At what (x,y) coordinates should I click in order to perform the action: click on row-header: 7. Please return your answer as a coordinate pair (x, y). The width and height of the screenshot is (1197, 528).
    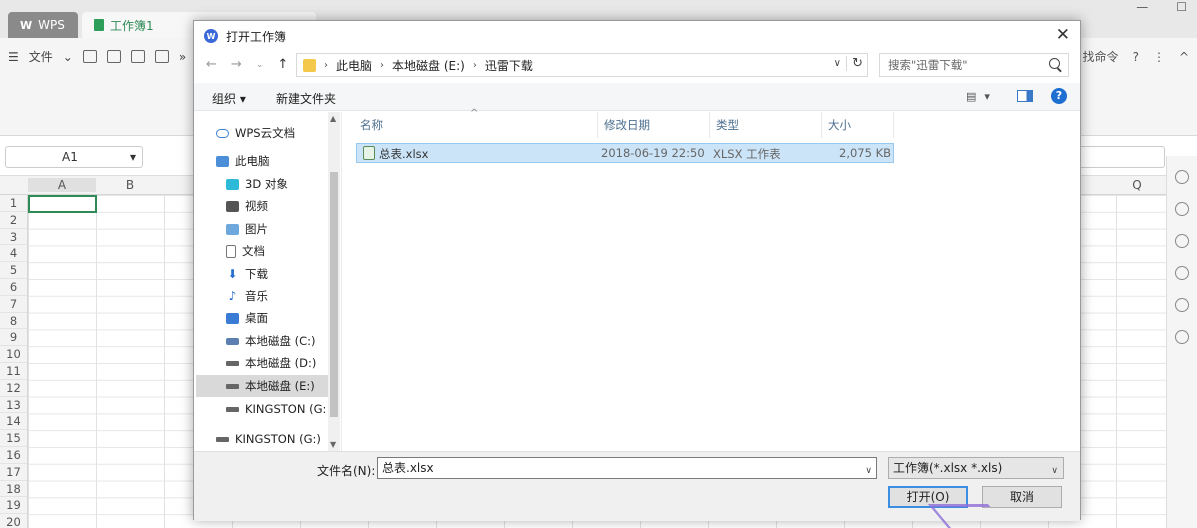
    Looking at the image, I should click on (13, 304).